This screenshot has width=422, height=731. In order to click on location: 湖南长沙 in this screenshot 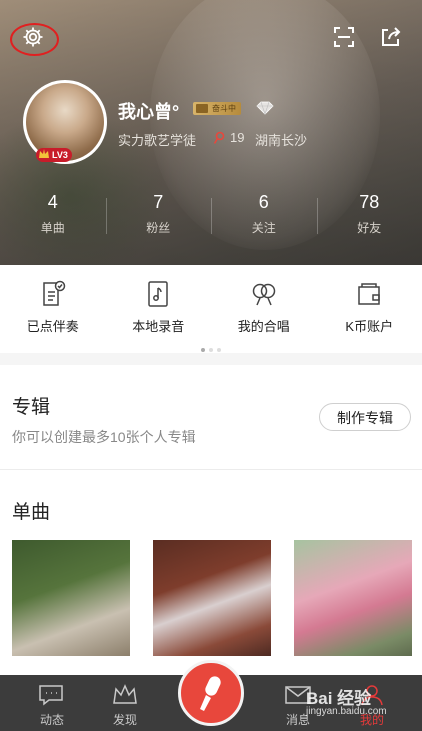, I will do `click(281, 140)`.